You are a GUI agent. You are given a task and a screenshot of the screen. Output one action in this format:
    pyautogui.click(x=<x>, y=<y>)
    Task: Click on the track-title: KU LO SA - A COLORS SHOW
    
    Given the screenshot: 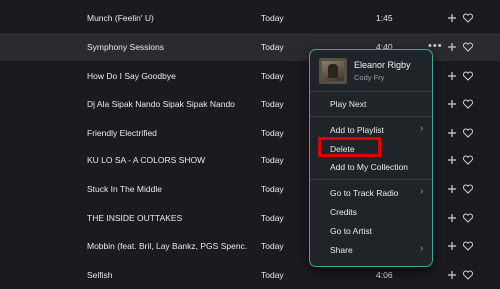 What is the action you would take?
    pyautogui.click(x=146, y=160)
    